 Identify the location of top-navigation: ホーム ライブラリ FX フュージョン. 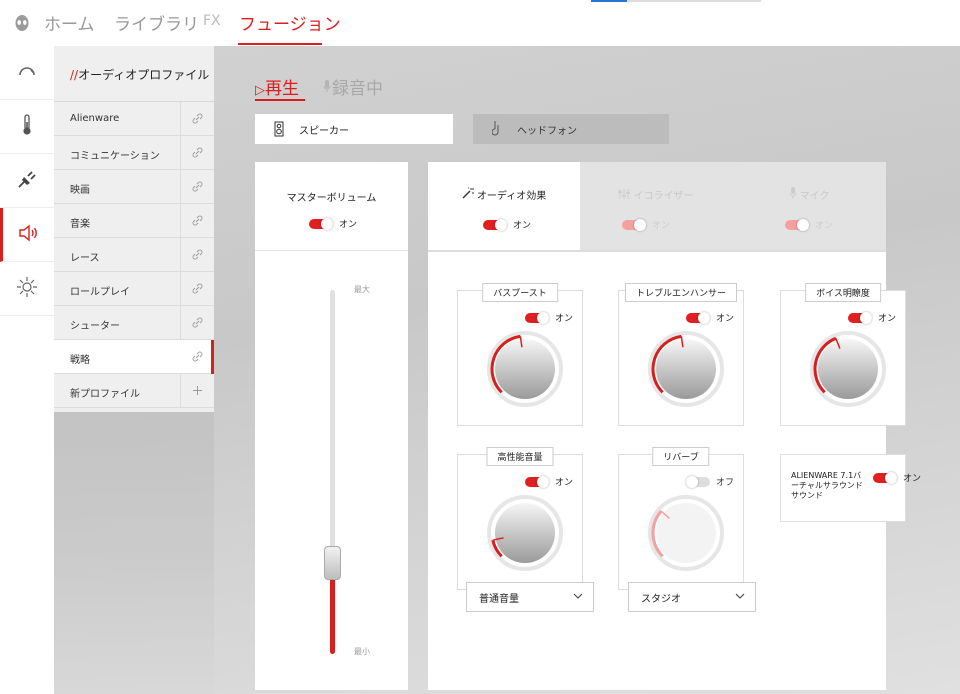
(480, 23).